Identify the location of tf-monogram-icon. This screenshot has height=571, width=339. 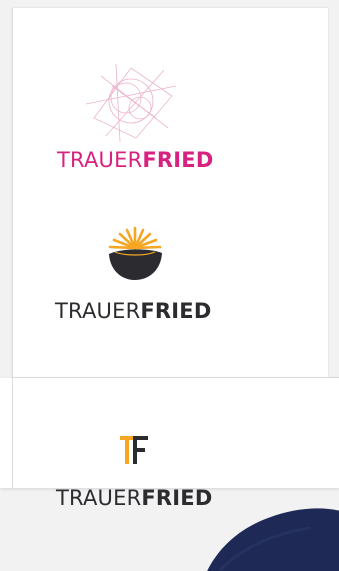
(134, 450).